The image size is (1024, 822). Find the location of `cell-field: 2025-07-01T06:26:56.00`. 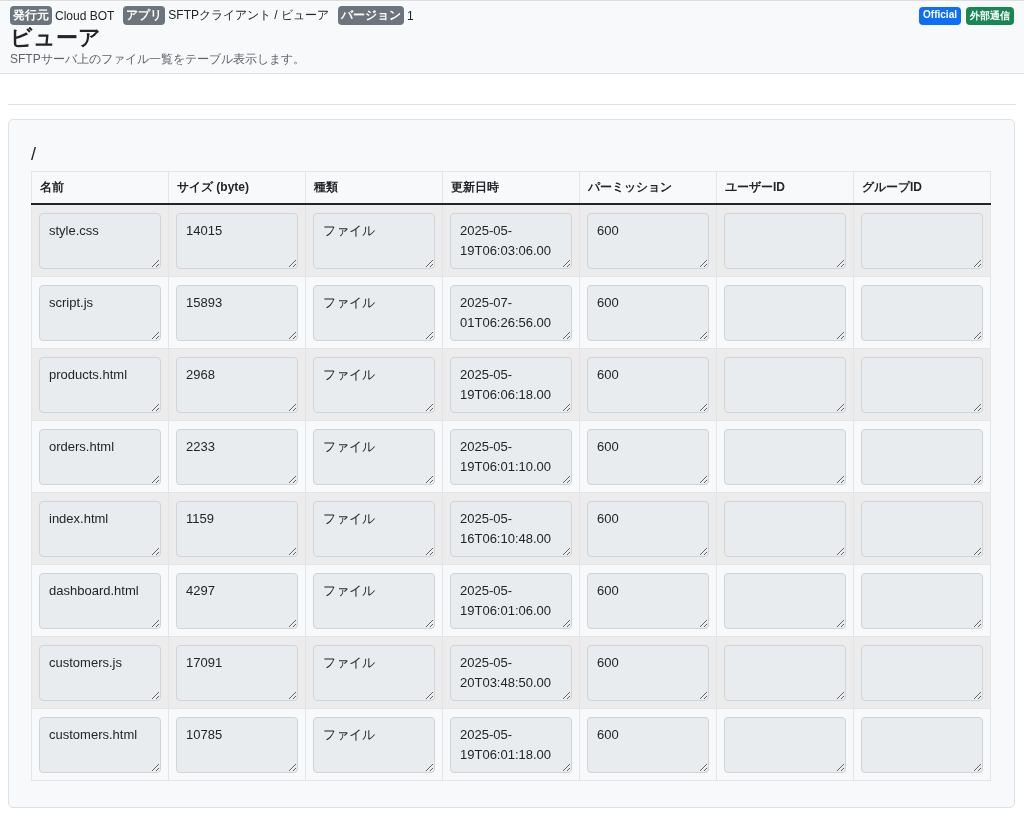

cell-field: 2025-07-01T06:26:56.00 is located at coordinates (511, 312).